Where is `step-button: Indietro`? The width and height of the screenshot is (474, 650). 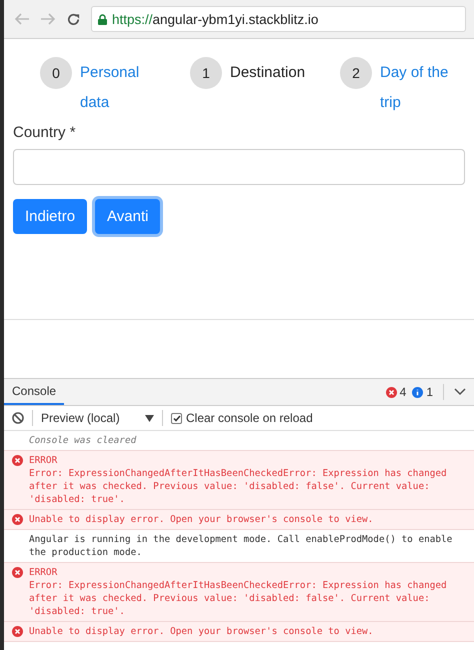
step-button: Indietro is located at coordinates (50, 216).